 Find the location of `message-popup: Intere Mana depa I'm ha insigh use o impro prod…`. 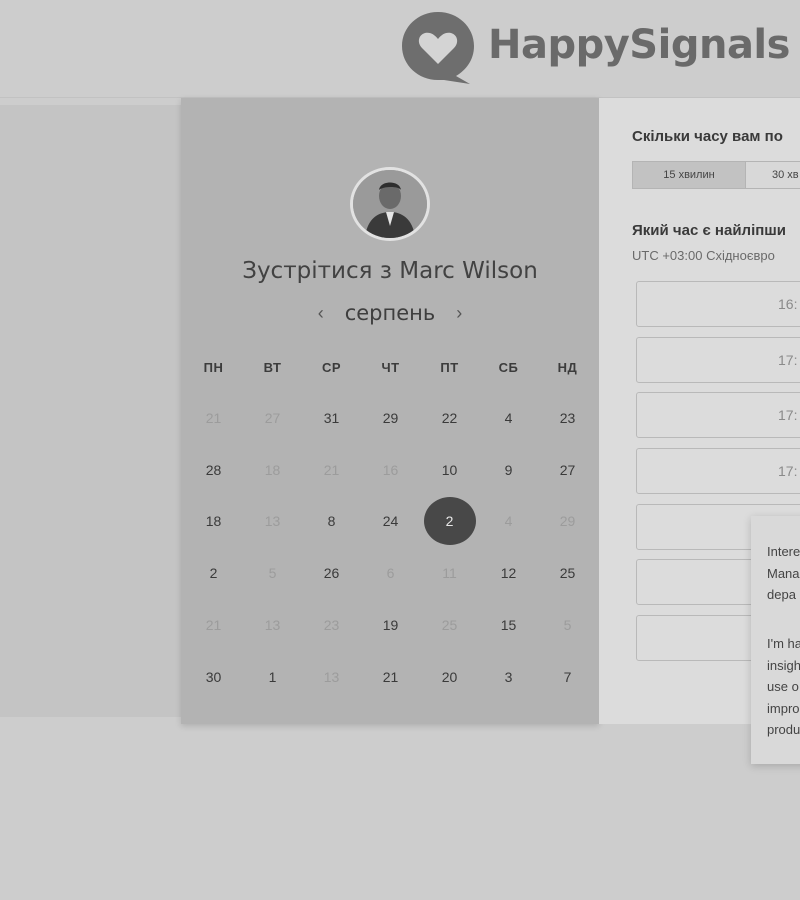

message-popup: Intere Mana depa I'm ha insigh use o impro prod… is located at coordinates (775, 640).